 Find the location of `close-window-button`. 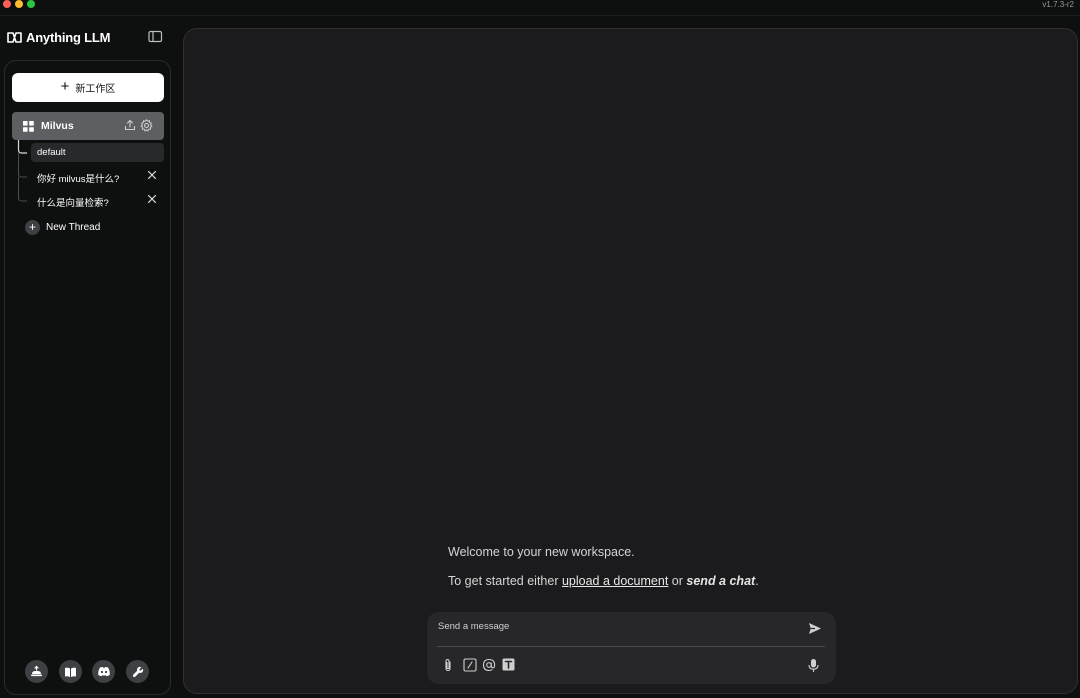

close-window-button is located at coordinates (7, 4).